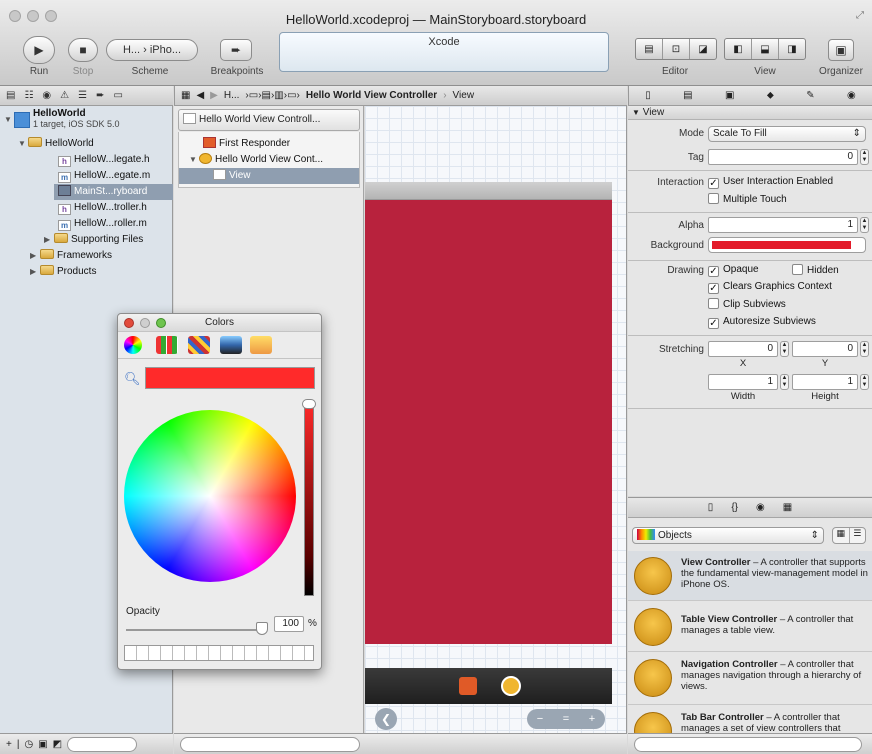 The image size is (872, 754). Describe the element at coordinates (762, 322) in the screenshot. I see `autoresize-subviews-checkbox: ✓ Autoresize Subviews` at that location.